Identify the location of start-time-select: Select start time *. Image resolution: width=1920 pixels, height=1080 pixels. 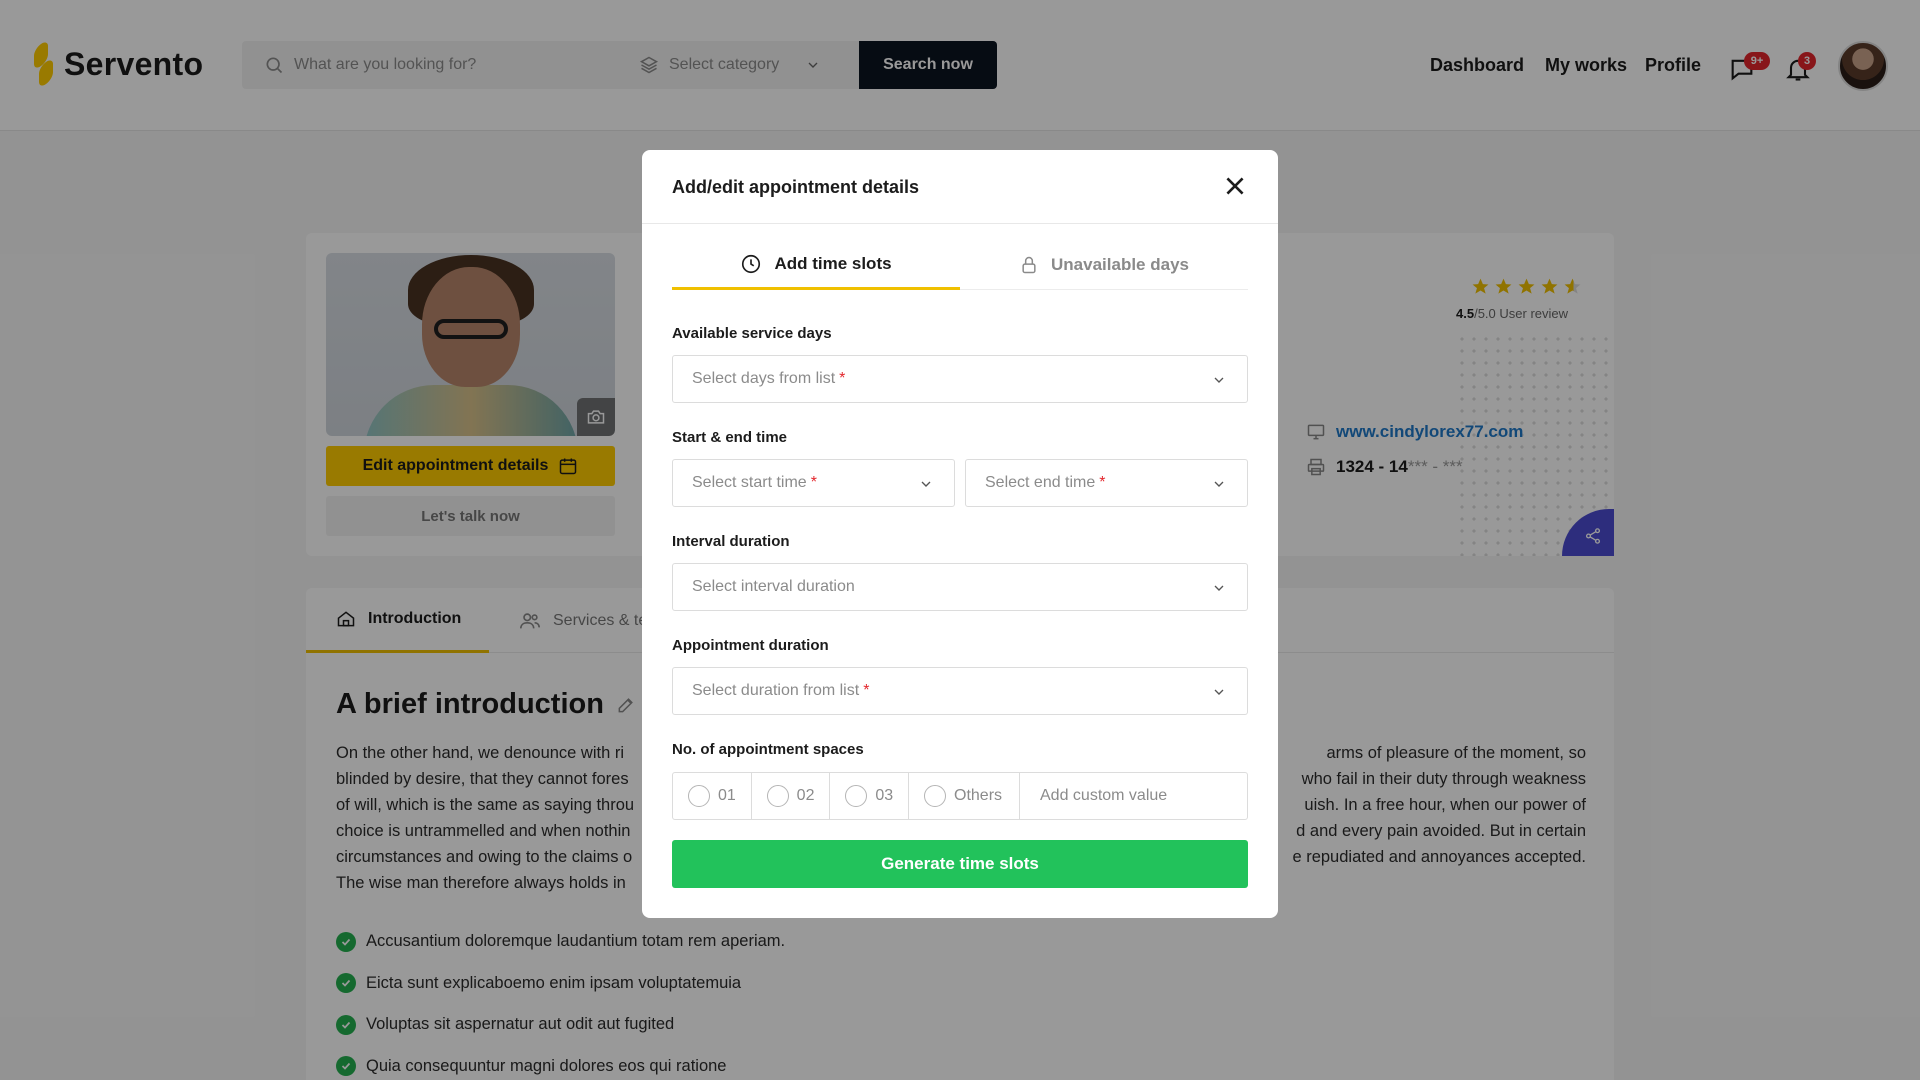
(813, 483).